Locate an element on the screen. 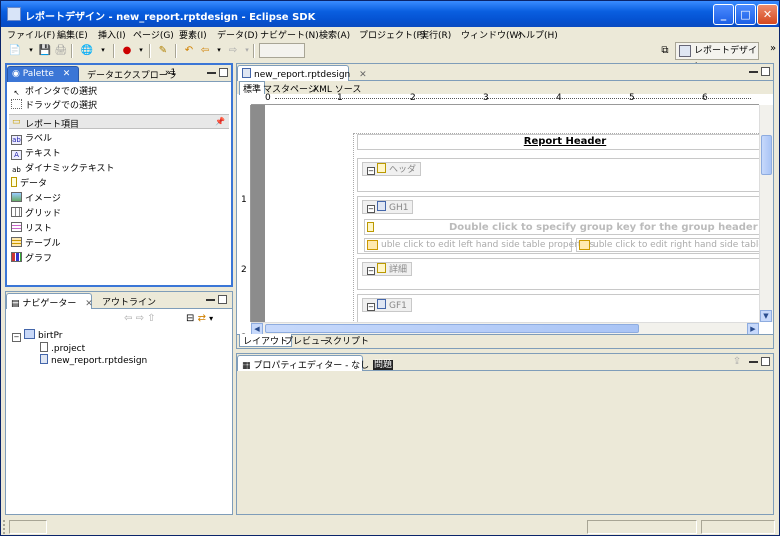 This screenshot has height=536, width=780. vertical-scrollbar: ▼ is located at coordinates (766, 213).